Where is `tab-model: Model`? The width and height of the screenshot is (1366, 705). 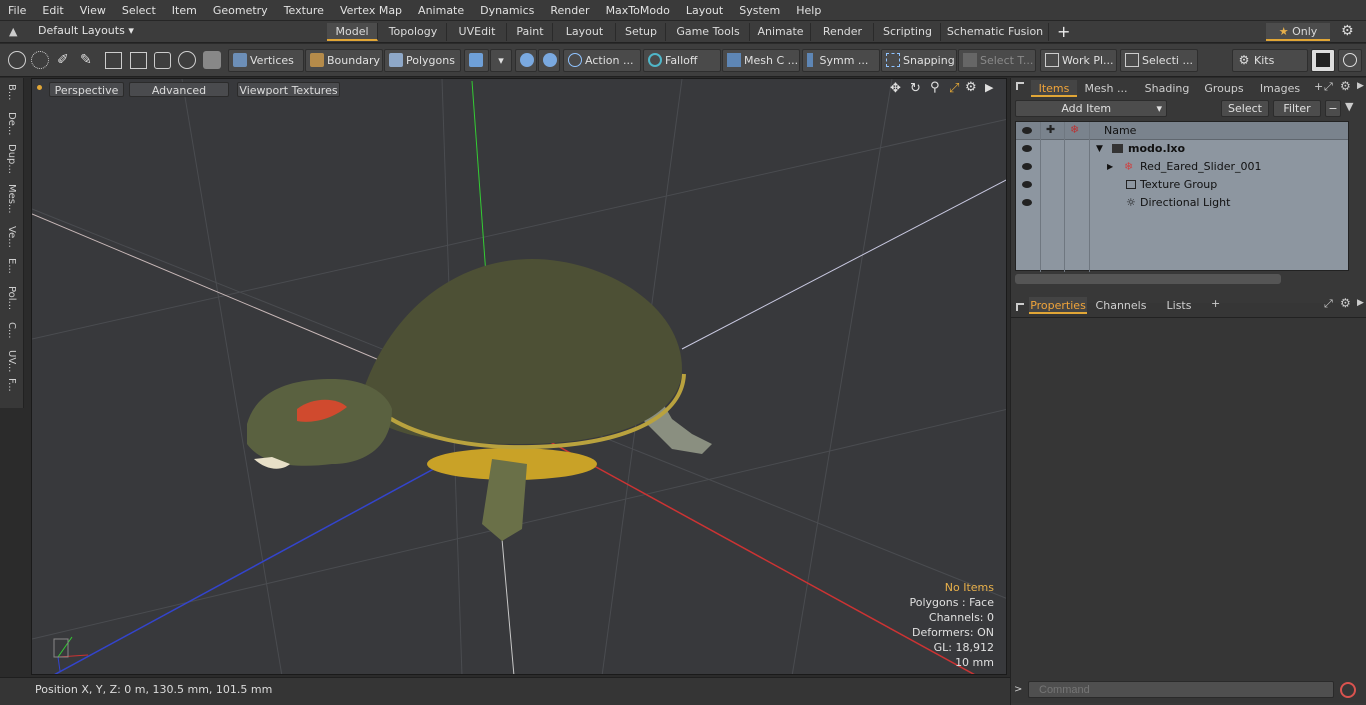
tab-model: Model is located at coordinates (352, 32).